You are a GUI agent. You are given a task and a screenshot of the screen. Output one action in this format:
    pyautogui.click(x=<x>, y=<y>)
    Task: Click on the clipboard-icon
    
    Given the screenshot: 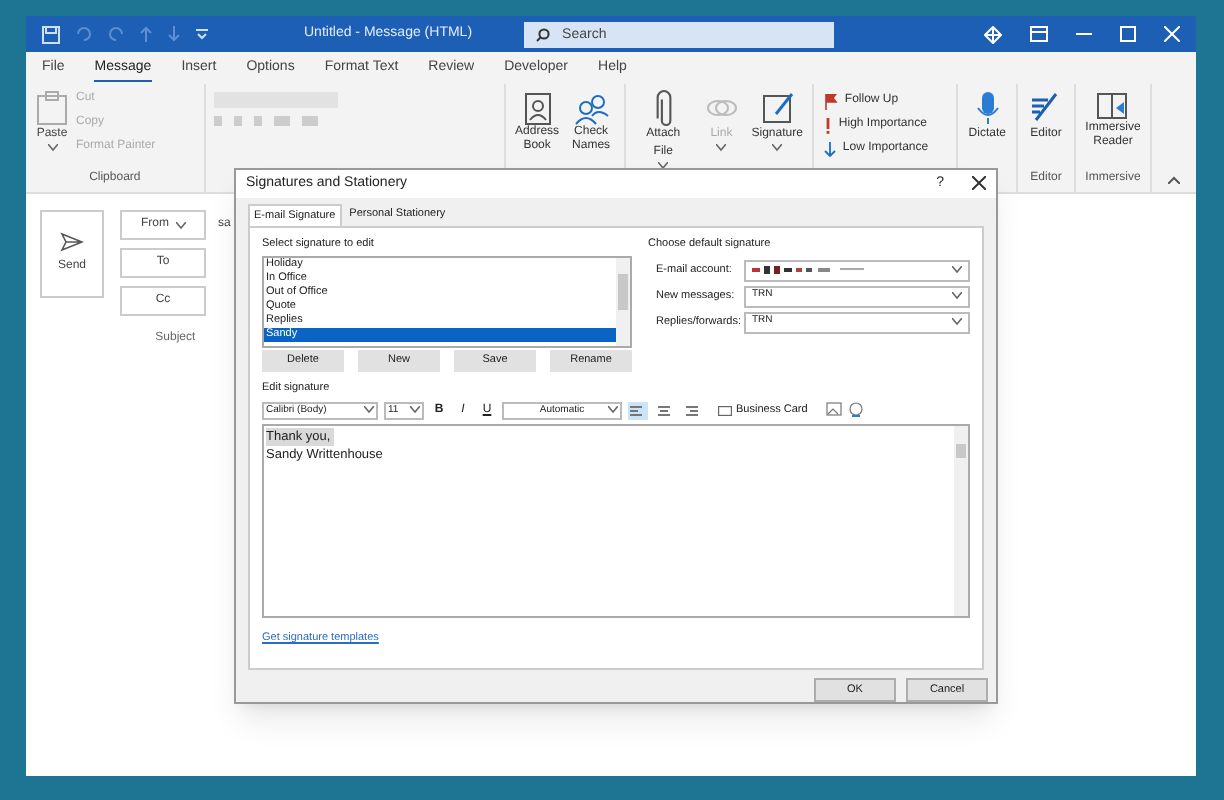 What is the action you would take?
    pyautogui.click(x=52, y=108)
    